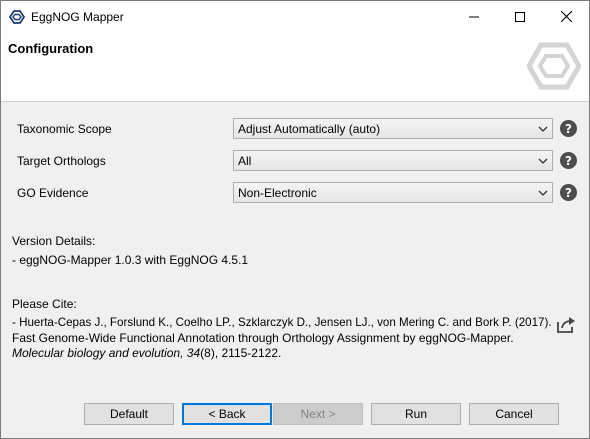 The height and width of the screenshot is (439, 590). I want to click on run-button: Run, so click(416, 414).